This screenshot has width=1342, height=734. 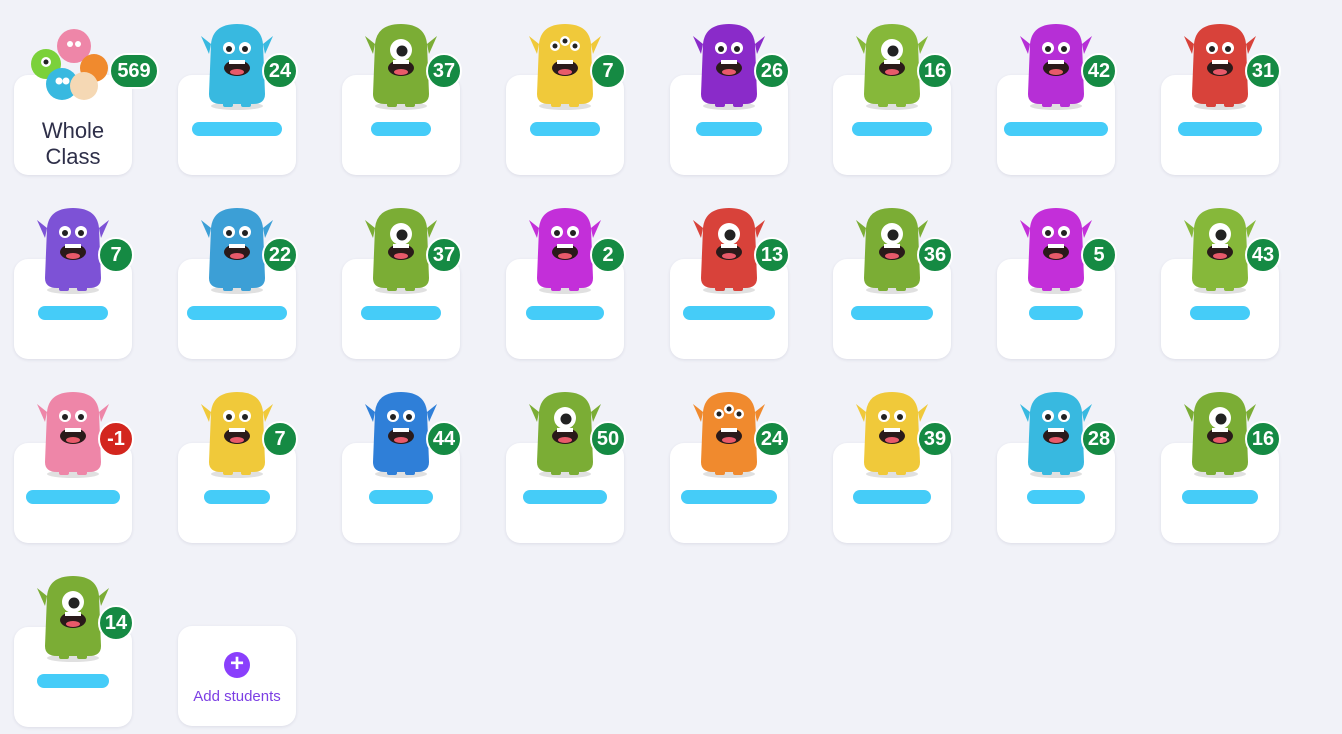 I want to click on student-tile: 2, so click(x=574, y=276).